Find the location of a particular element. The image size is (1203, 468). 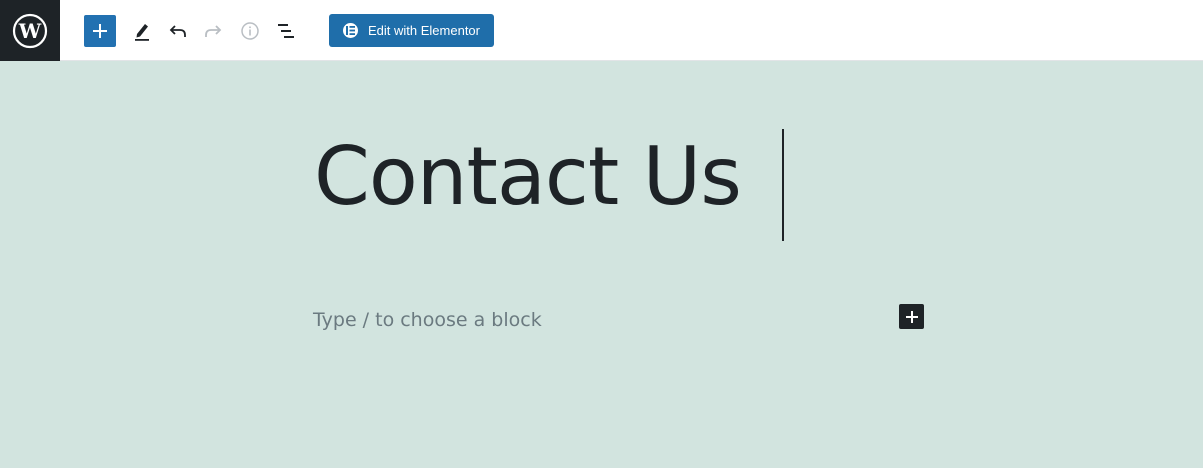

list-view-icon is located at coordinates (286, 31).